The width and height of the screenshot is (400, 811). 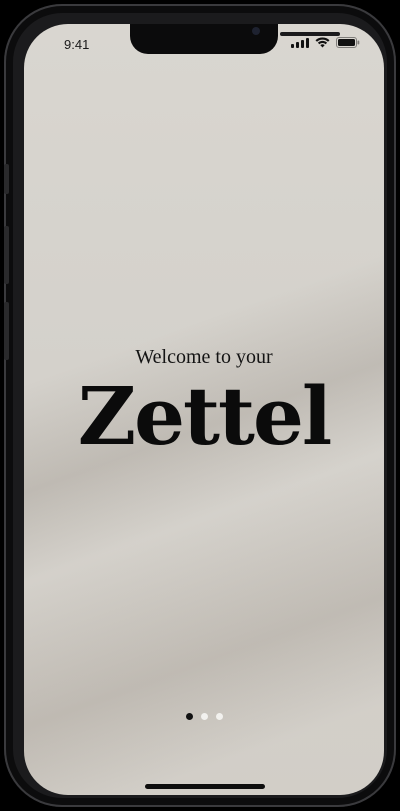 What do you see at coordinates (204, 357) in the screenshot?
I see `welcome-text: Welcome to your` at bounding box center [204, 357].